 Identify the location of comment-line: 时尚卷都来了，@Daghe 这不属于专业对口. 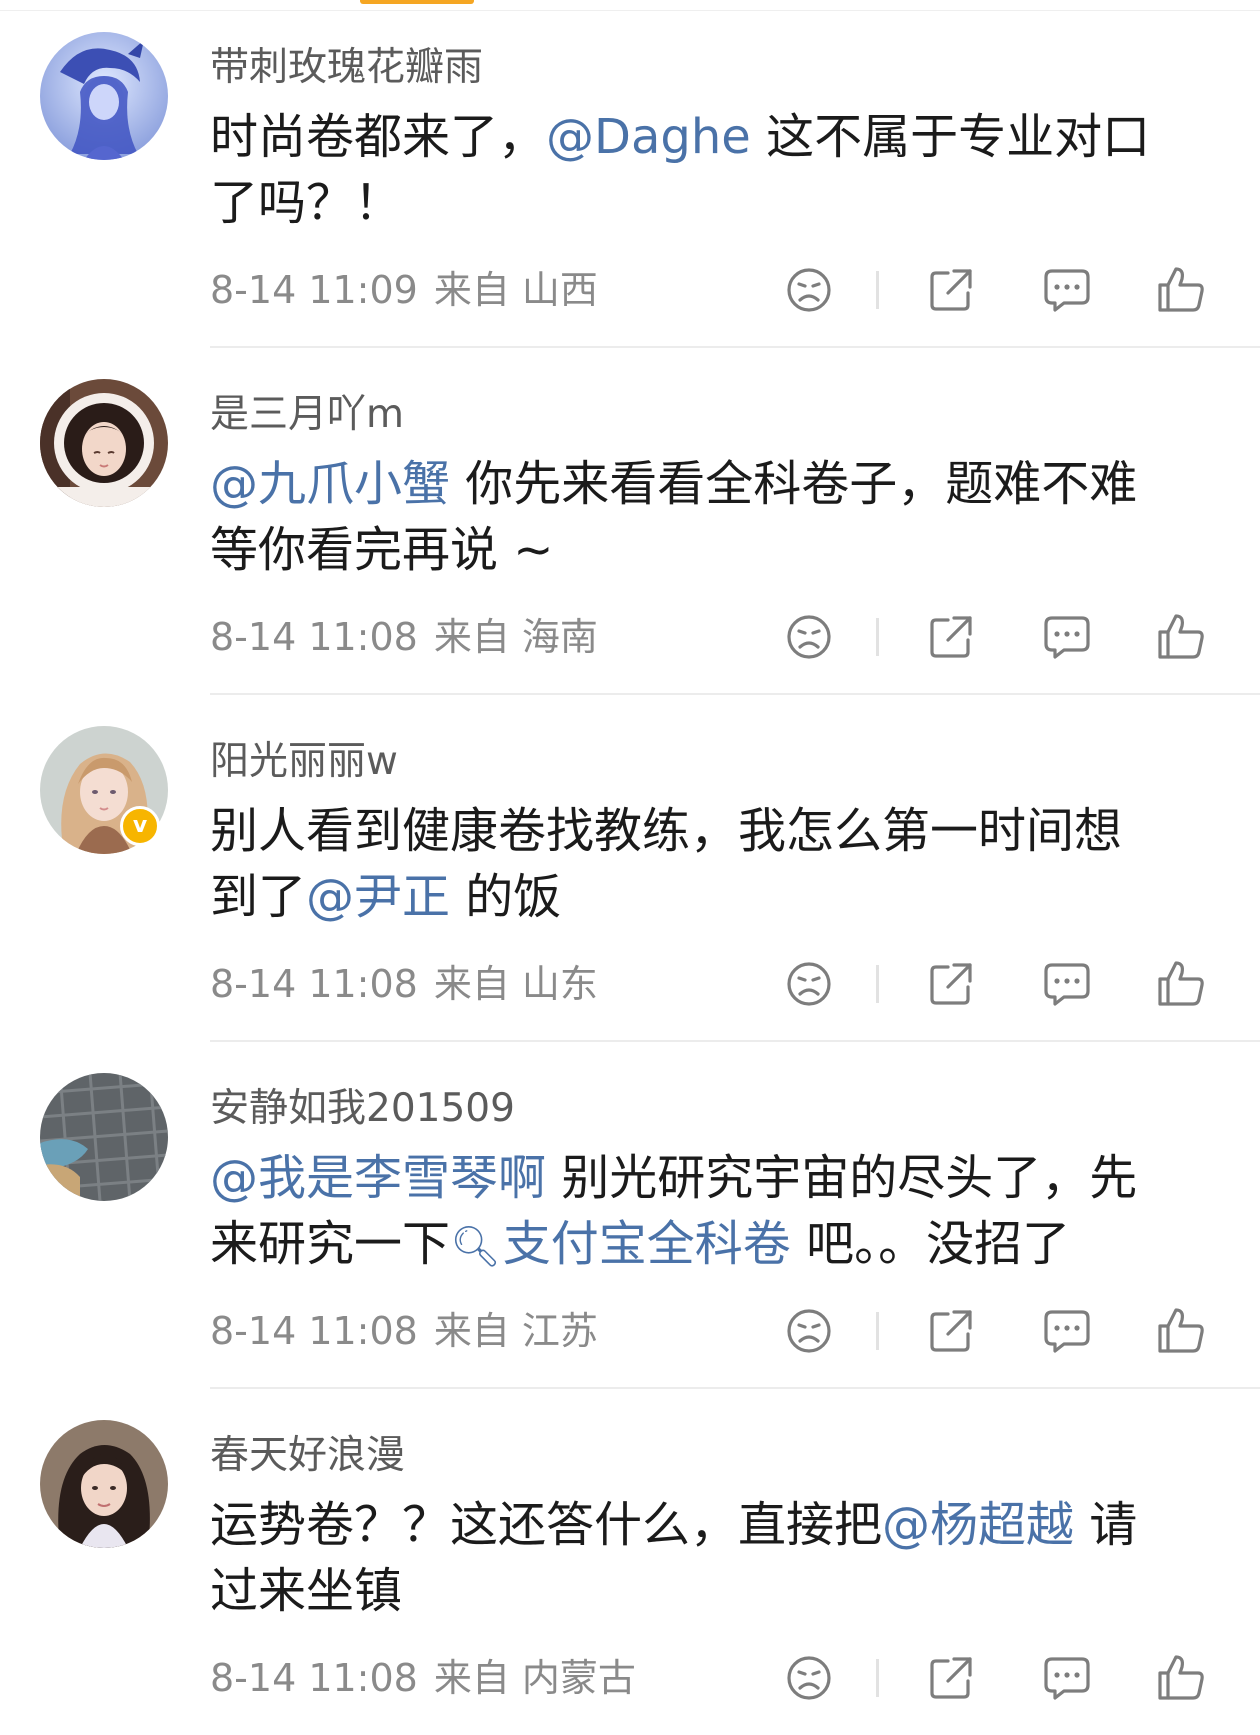
(710, 137).